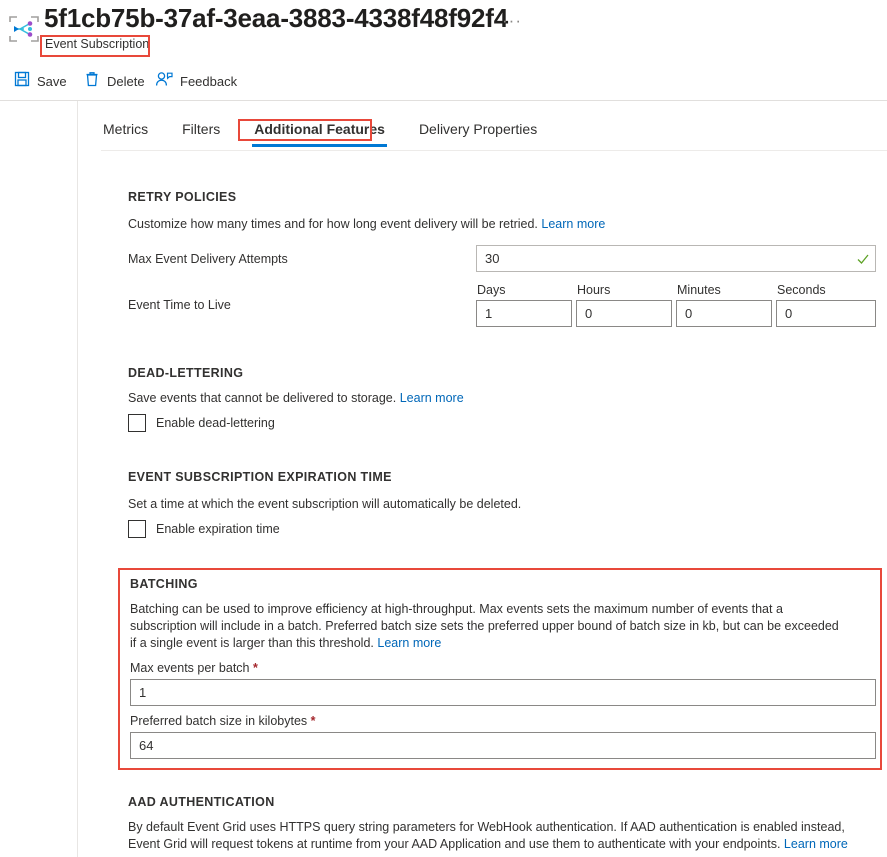  I want to click on ttl-hours-label: Hours, so click(594, 290).